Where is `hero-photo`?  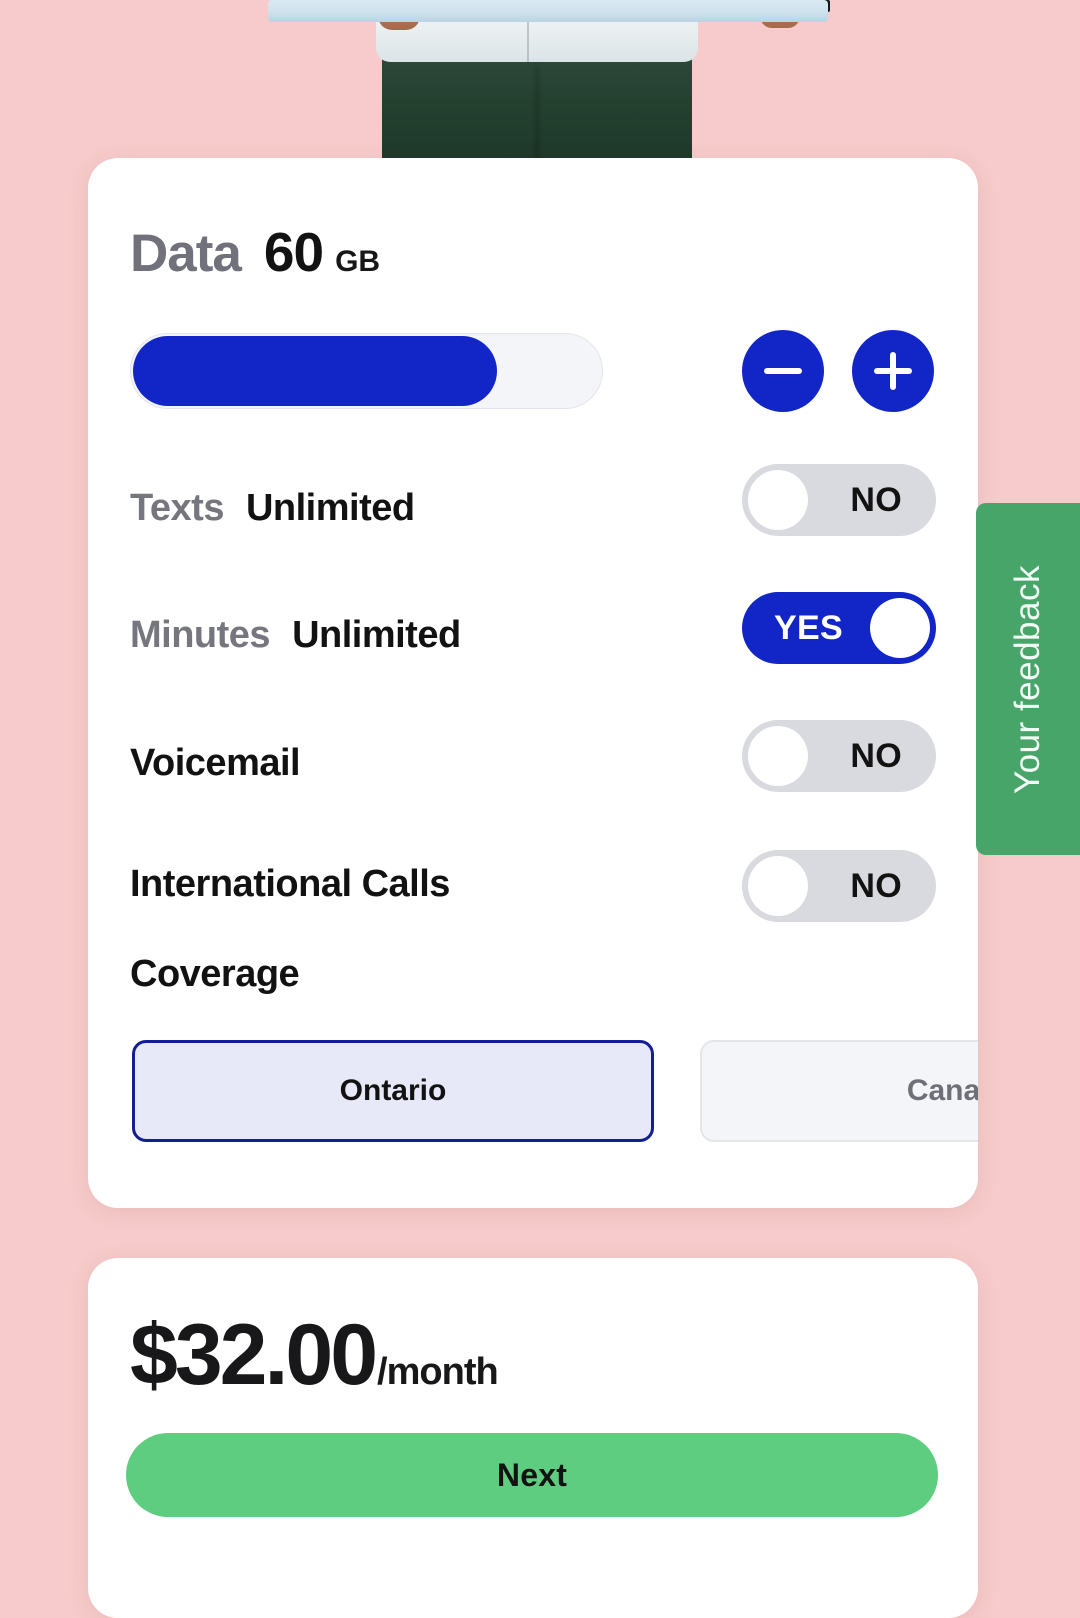 hero-photo is located at coordinates (540, 85).